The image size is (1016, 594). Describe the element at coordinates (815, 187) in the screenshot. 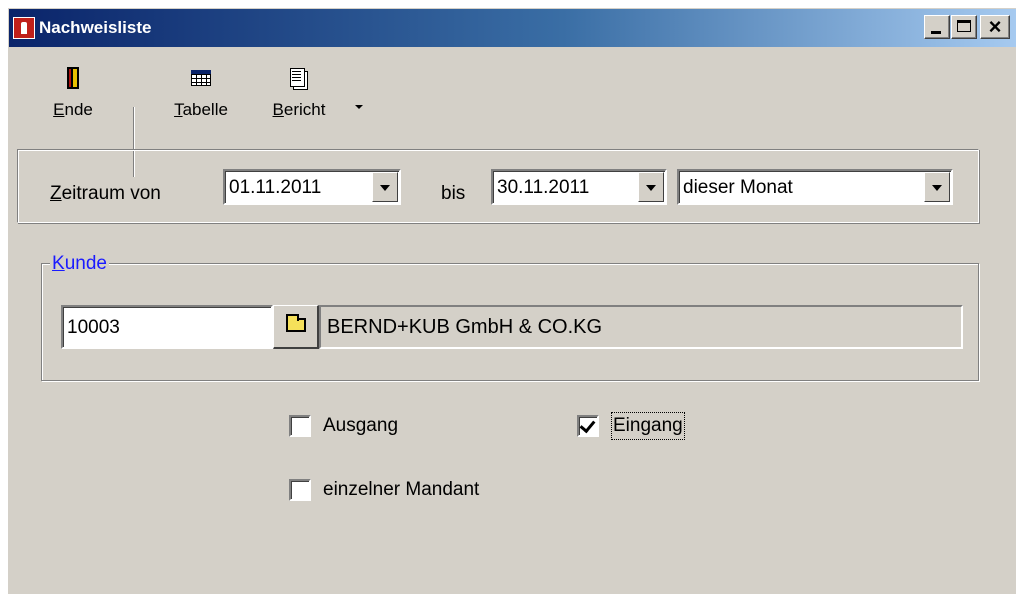

I see `period-select: dieser Monat` at that location.